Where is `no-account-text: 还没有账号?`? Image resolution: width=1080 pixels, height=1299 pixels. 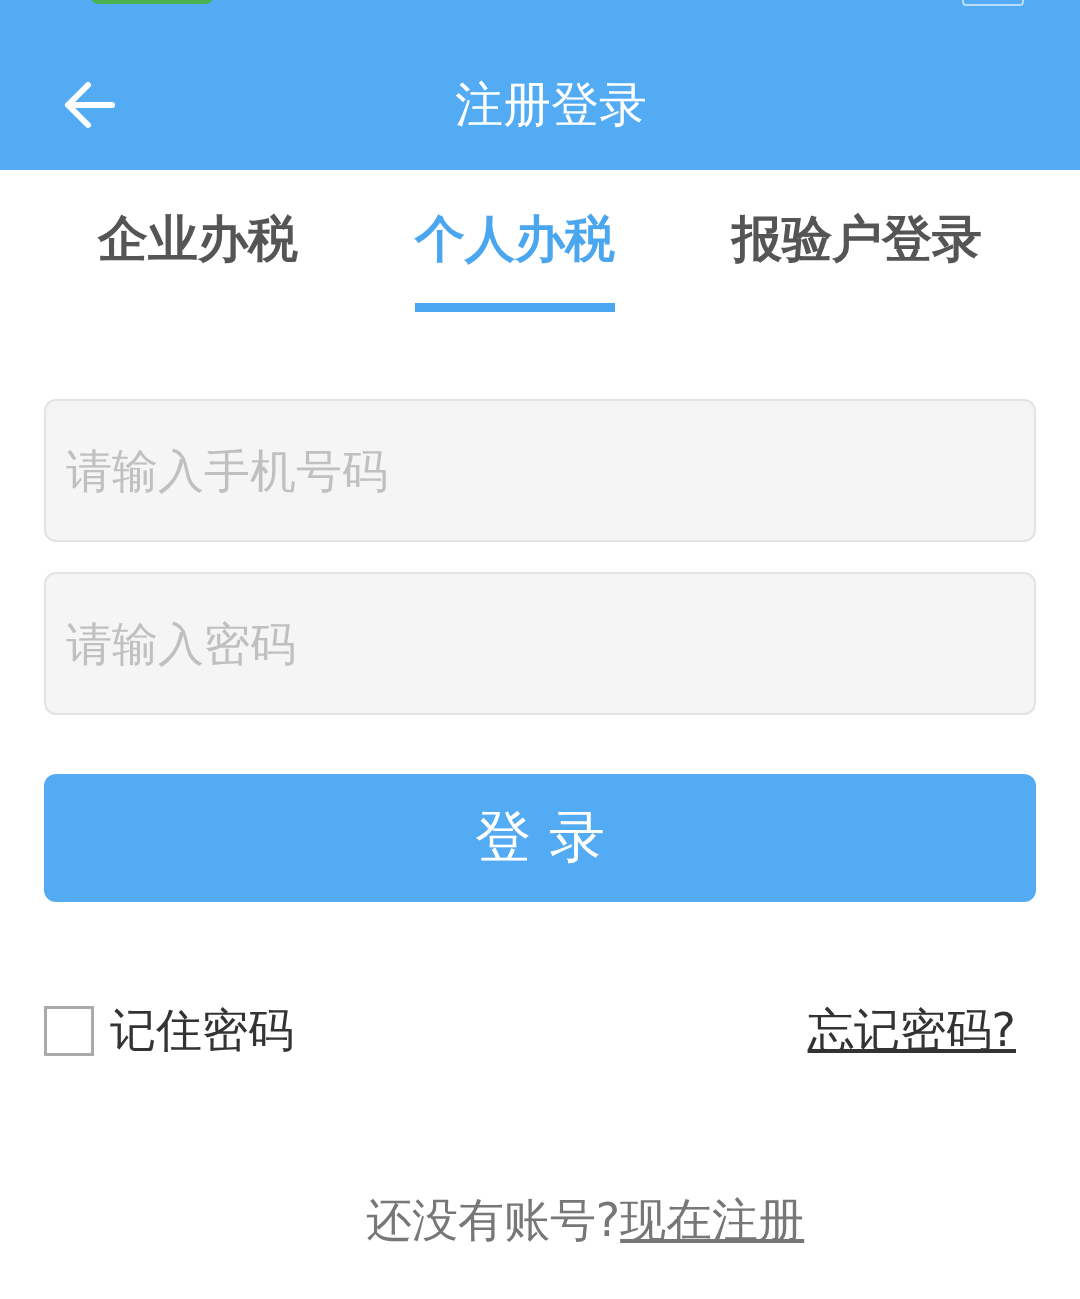
no-account-text: 还没有账号? is located at coordinates (493, 1220).